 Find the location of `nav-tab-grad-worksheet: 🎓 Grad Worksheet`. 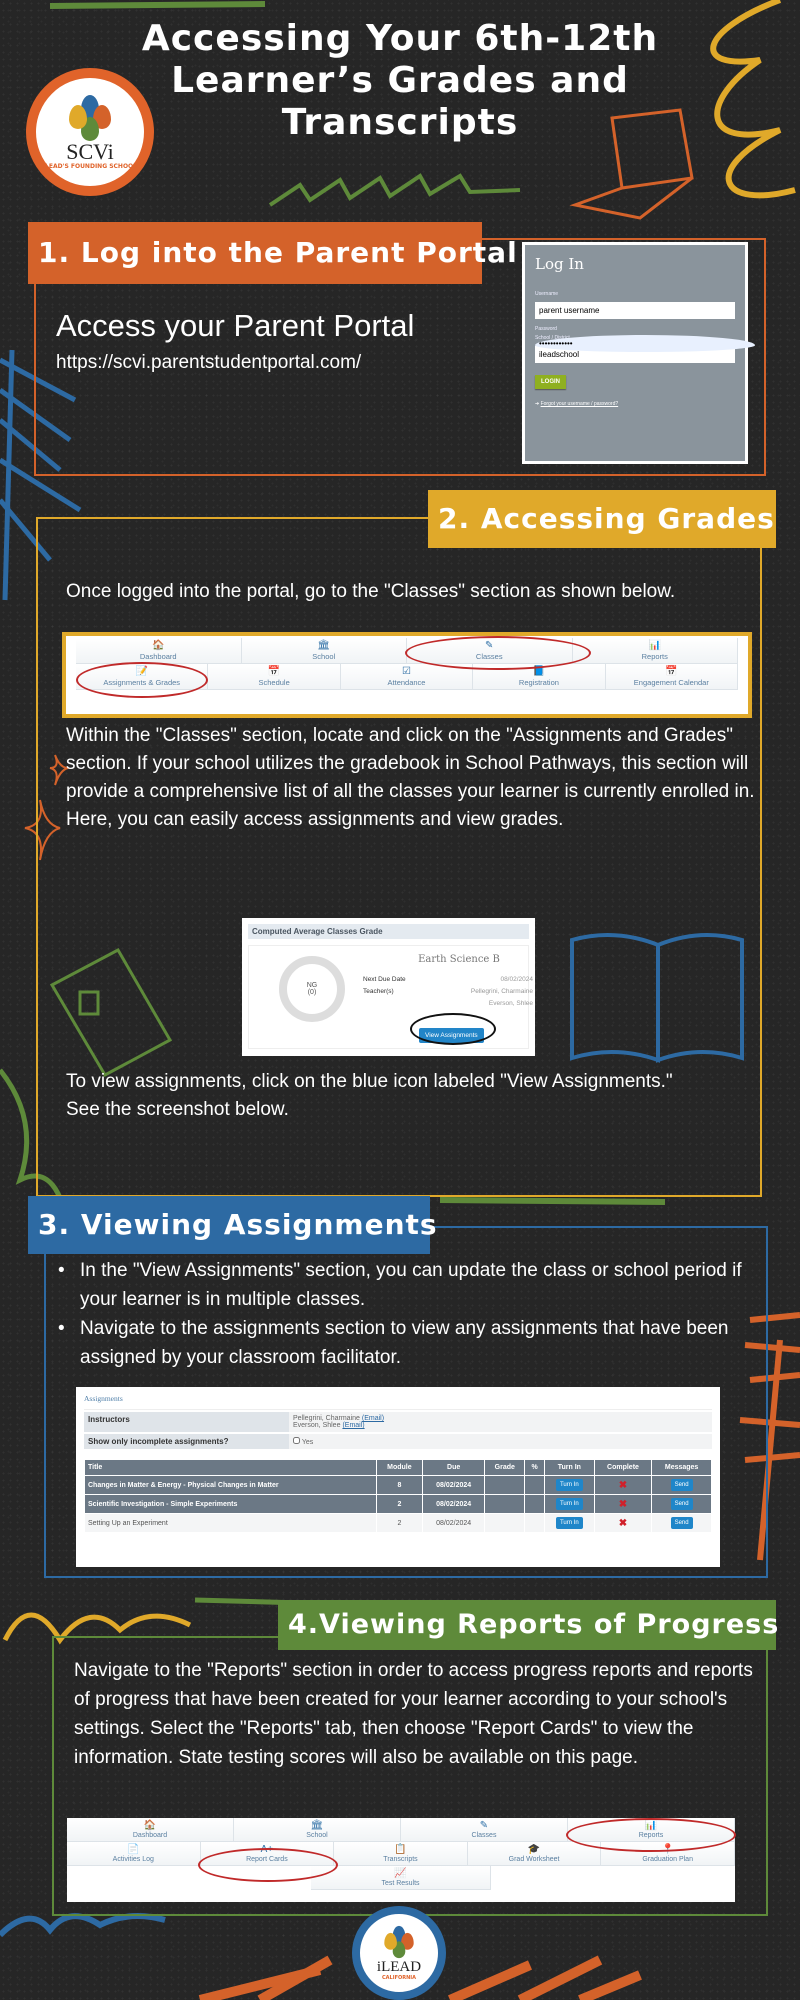

nav-tab-grad-worksheet: 🎓 Grad Worksheet is located at coordinates (534, 1854).